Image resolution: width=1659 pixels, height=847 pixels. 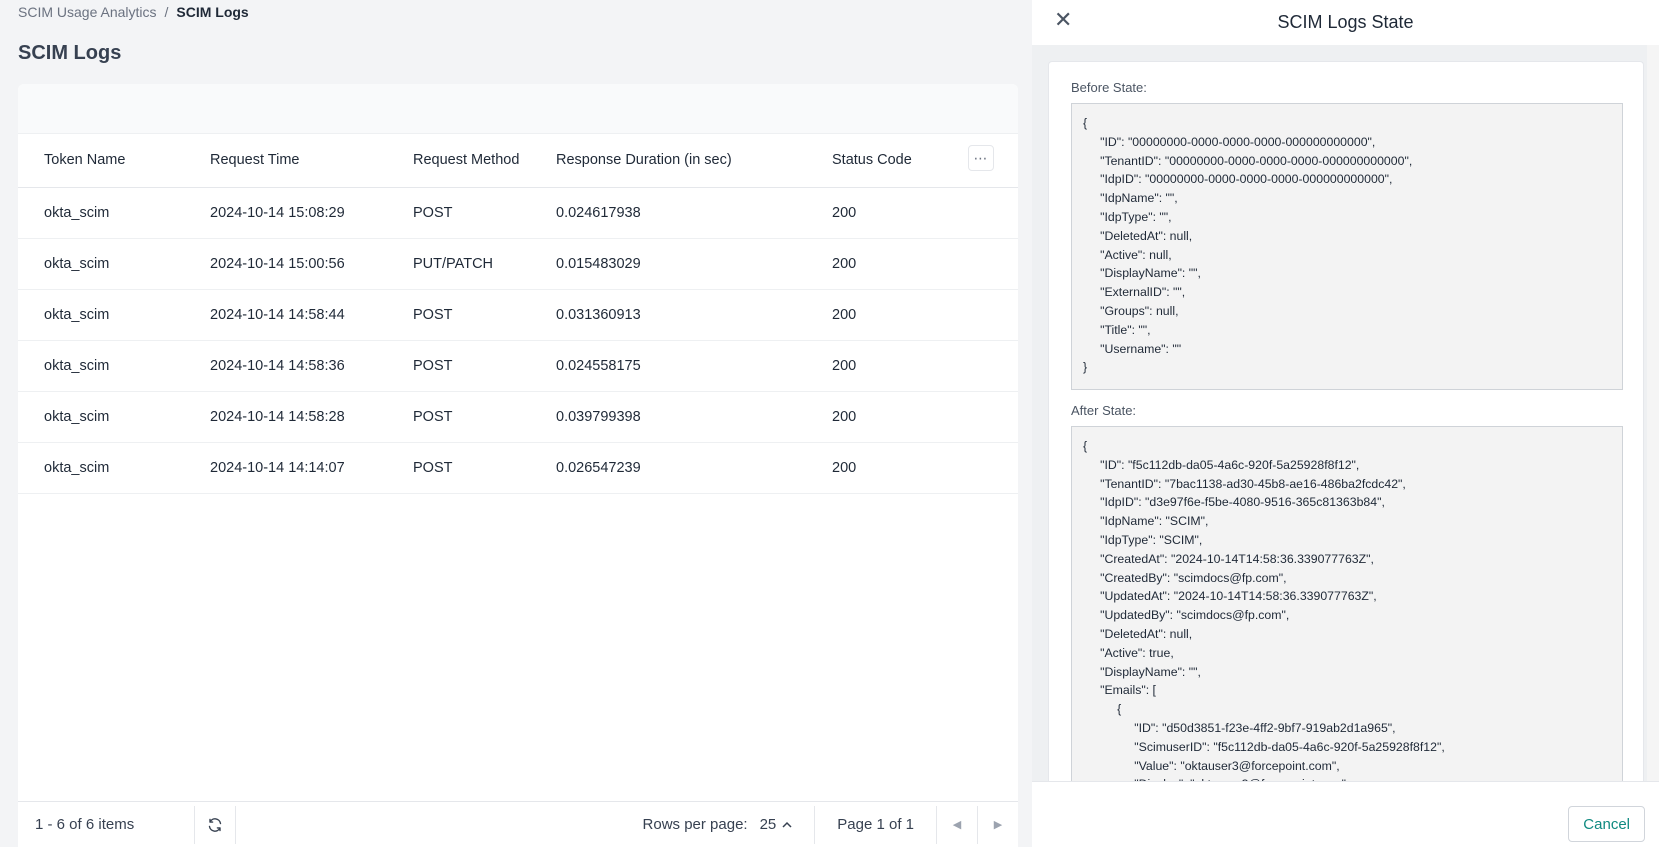 I want to click on page-title: SCIM Logs, so click(x=70, y=53).